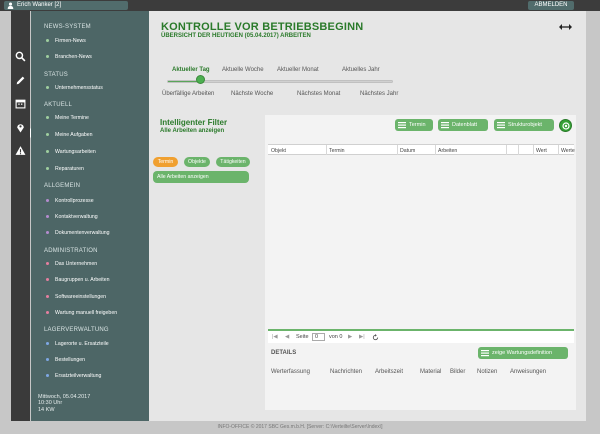 The image size is (600, 434). I want to click on sidebar-item-lagerorte: Lagerorte u. Ersatzteile, so click(77, 344).